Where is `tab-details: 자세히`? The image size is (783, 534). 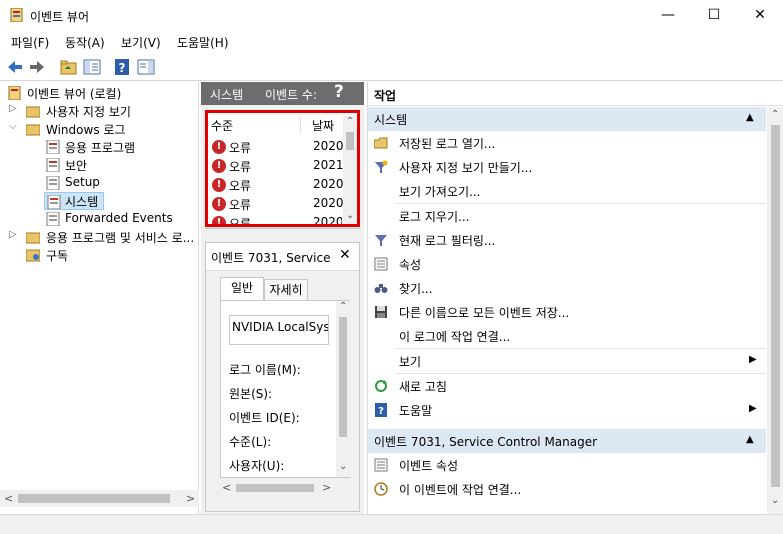 tab-details: 자세히 is located at coordinates (286, 290).